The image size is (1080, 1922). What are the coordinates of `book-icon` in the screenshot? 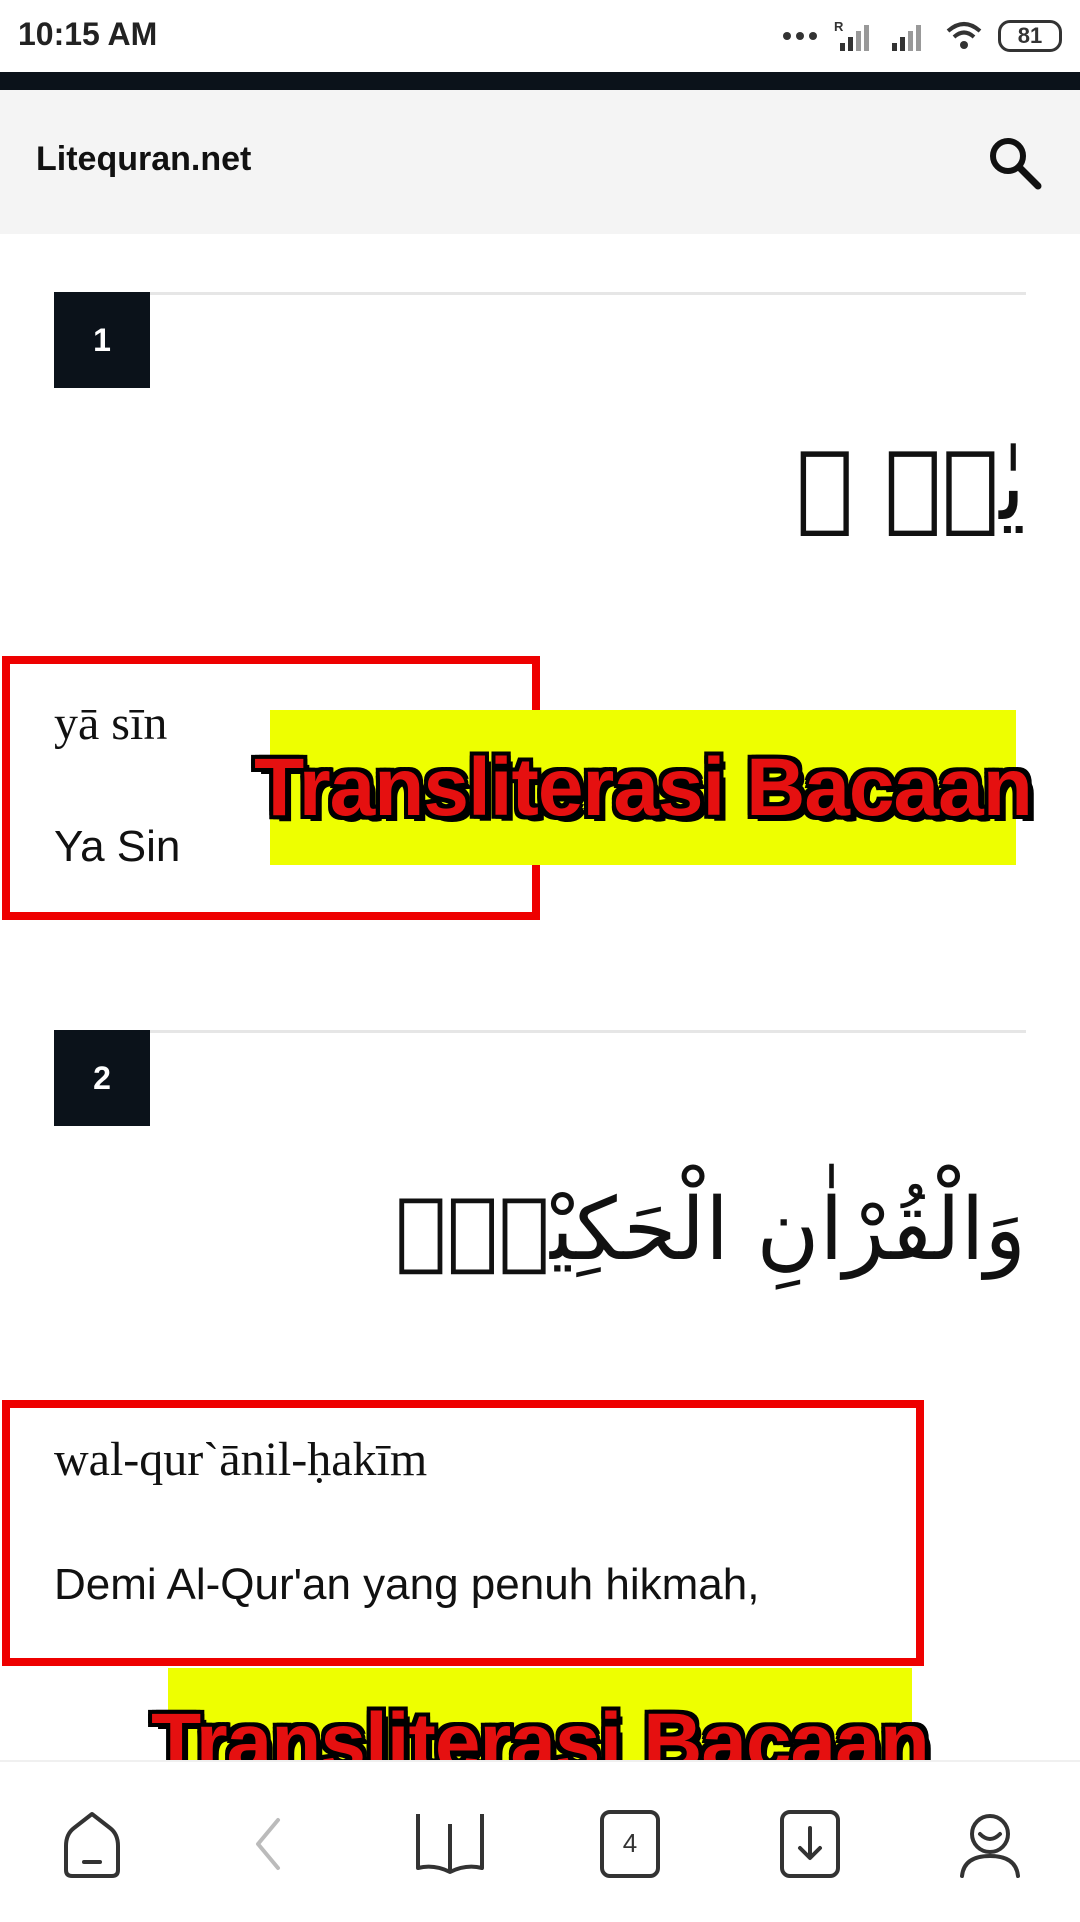 It's located at (450, 1844).